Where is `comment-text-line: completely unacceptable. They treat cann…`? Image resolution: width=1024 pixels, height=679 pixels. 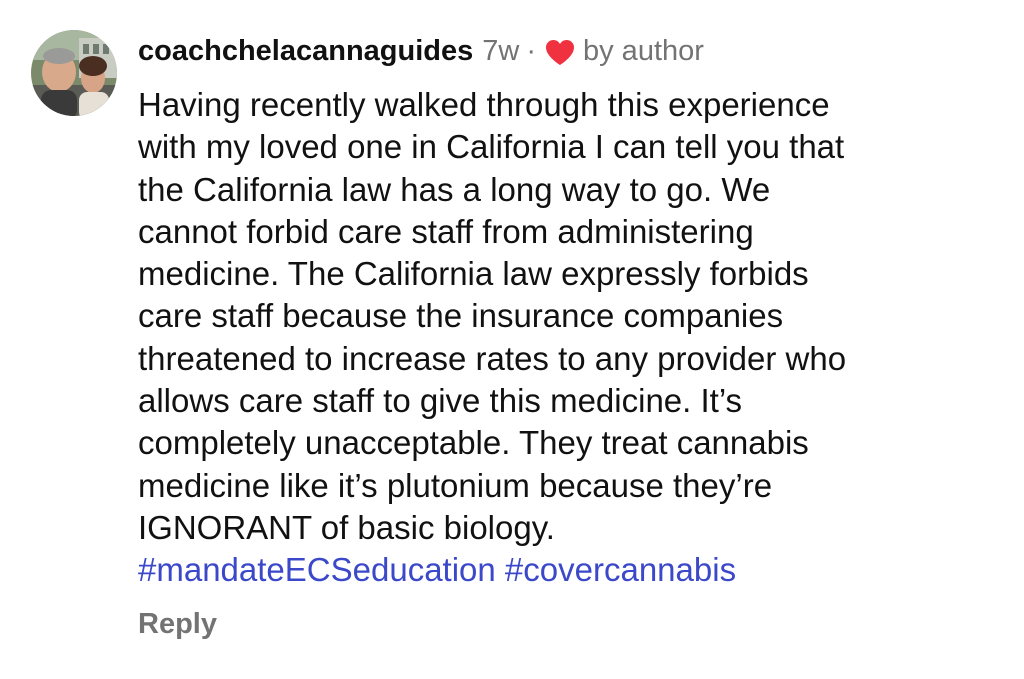 comment-text-line: completely unacceptable. They treat cann… is located at coordinates (473, 443).